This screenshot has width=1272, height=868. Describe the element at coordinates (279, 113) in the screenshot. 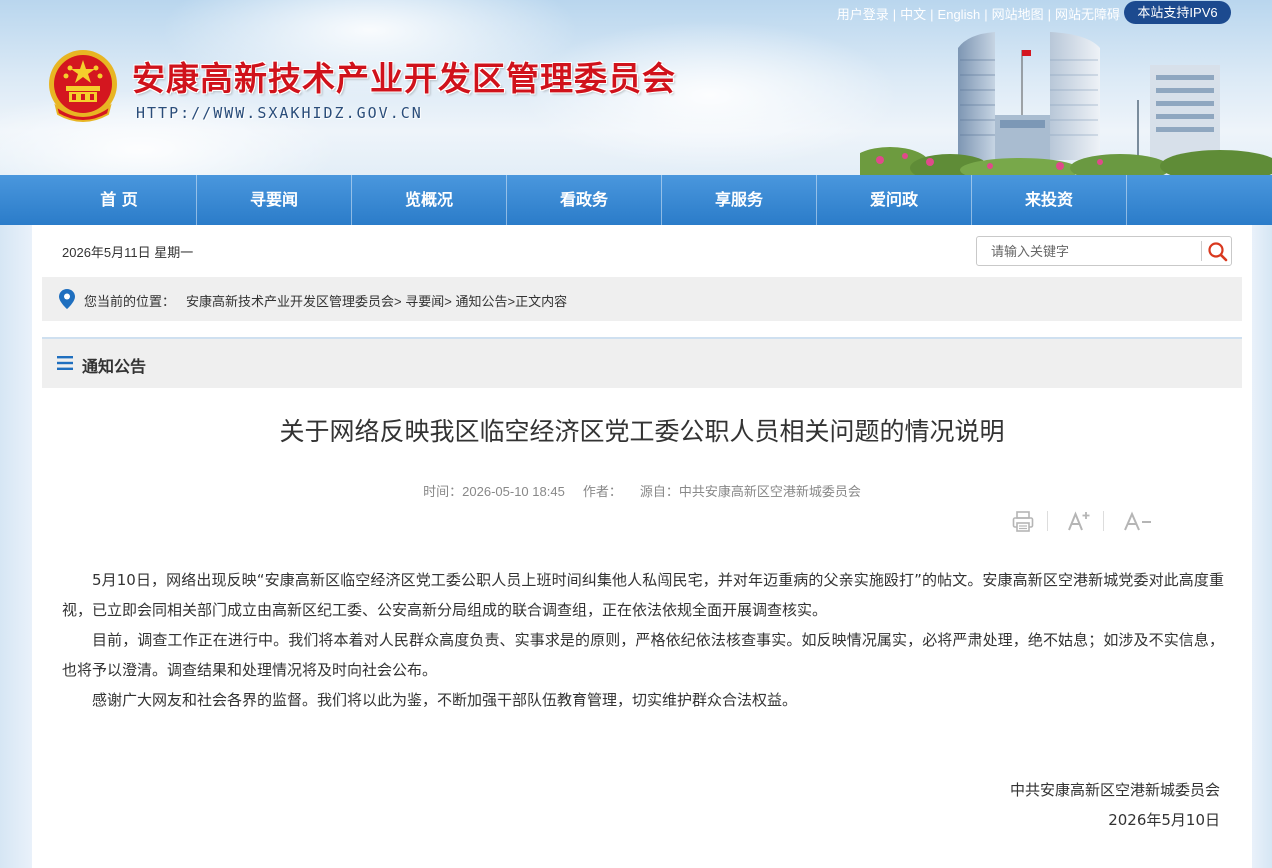

I see `site-url: HTTP://WWW.SXAKHIDZ.GOV.CN` at that location.